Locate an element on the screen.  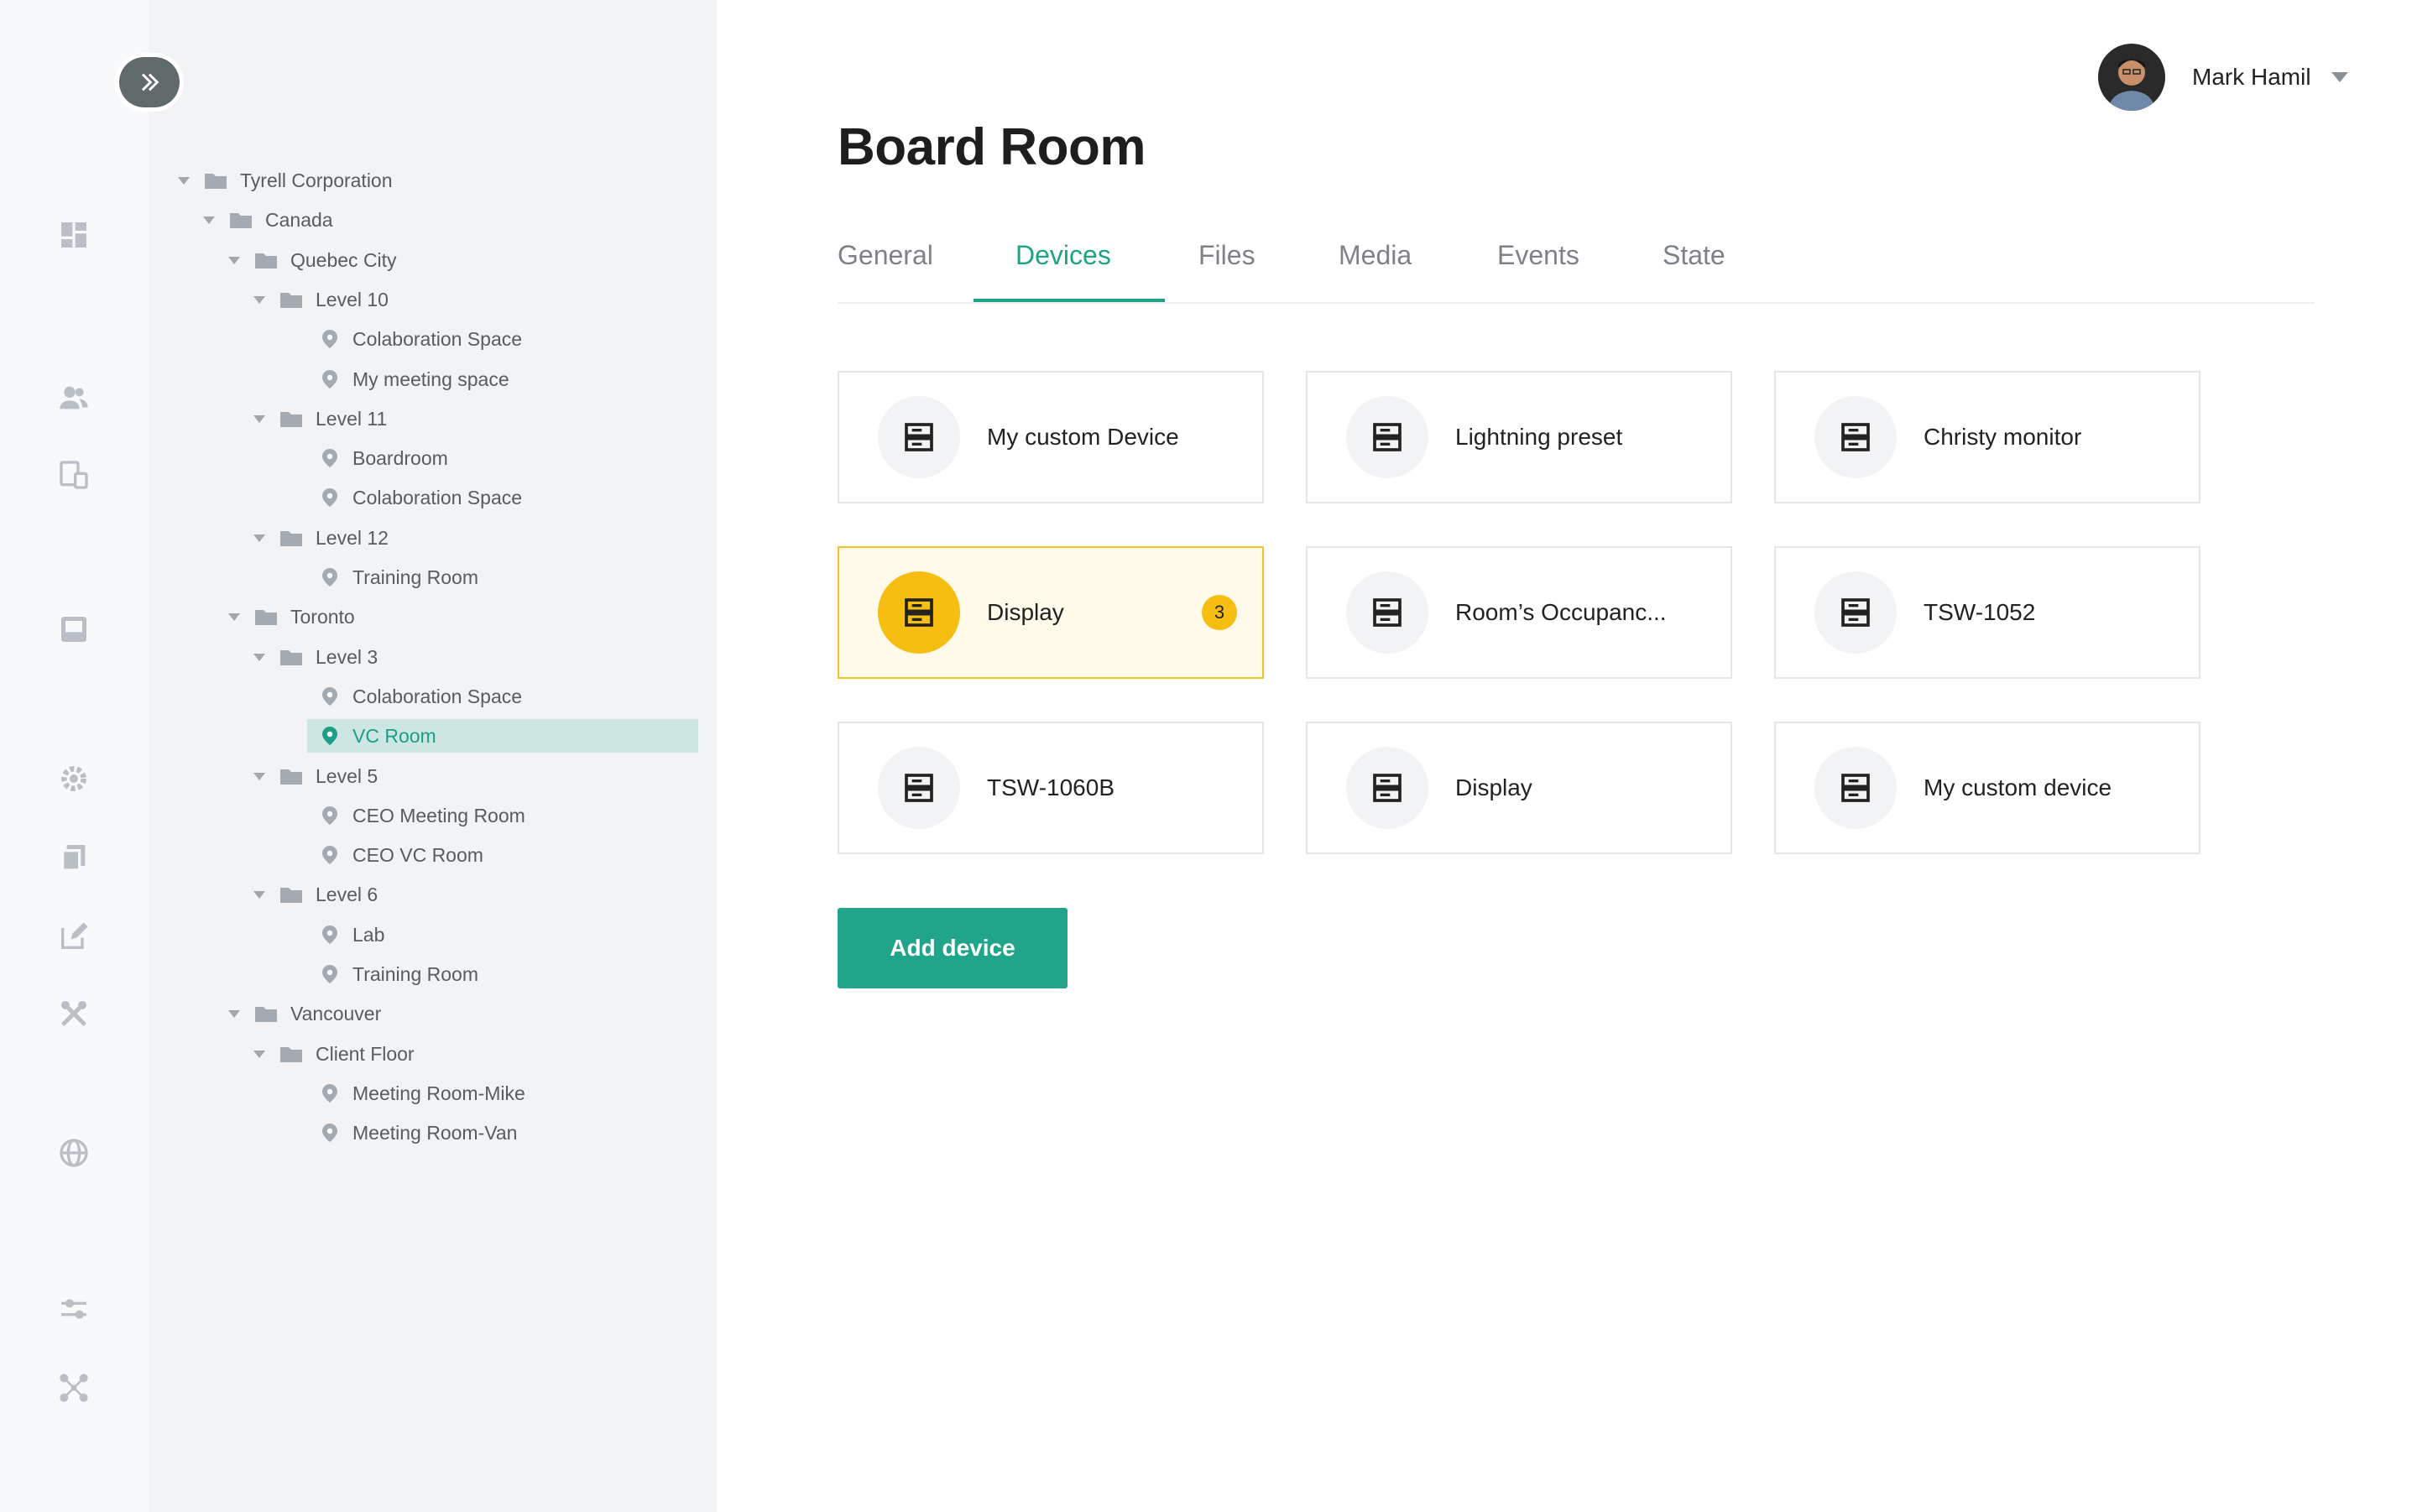
chevron-down-icon is located at coordinates (2339, 77).